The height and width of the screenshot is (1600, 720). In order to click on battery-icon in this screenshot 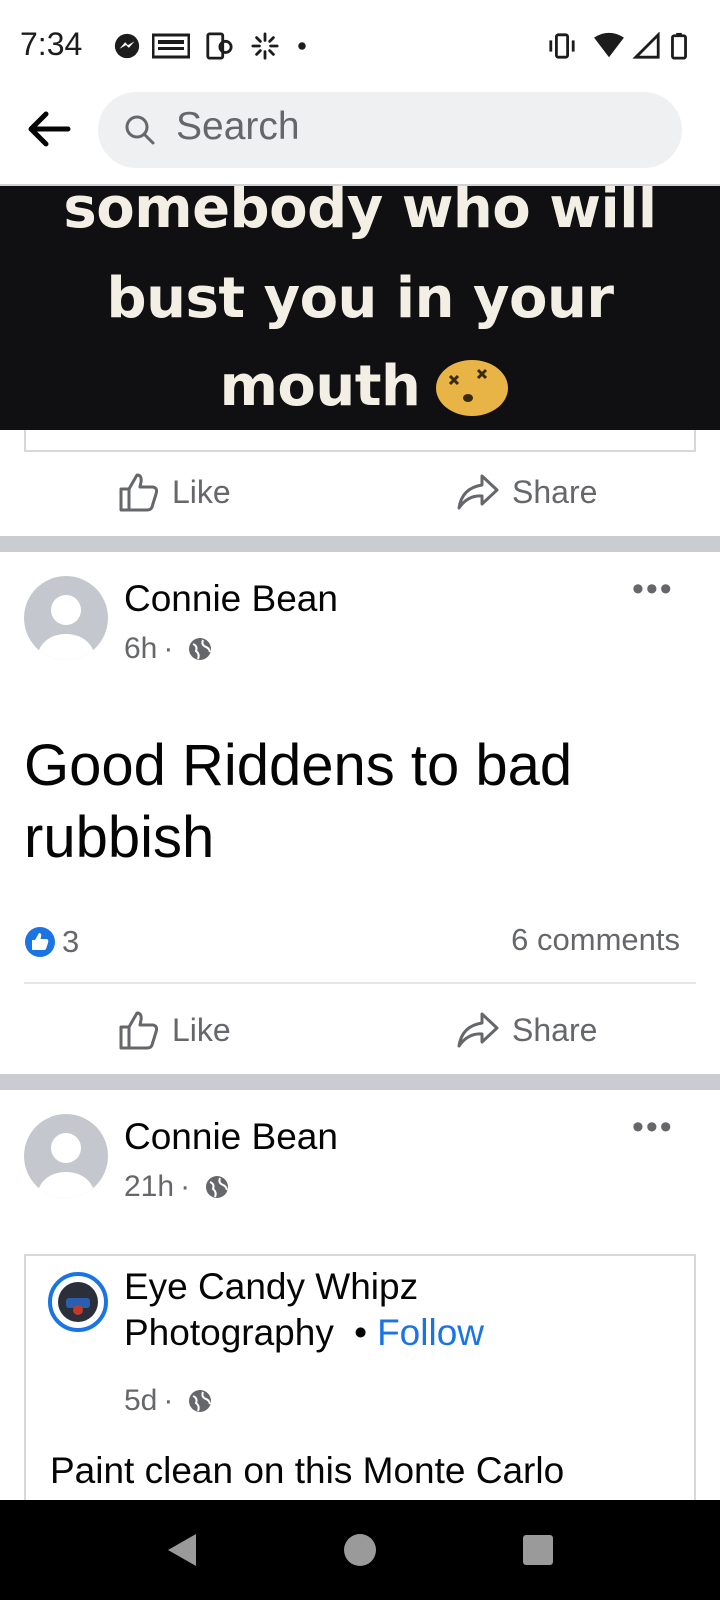, I will do `click(679, 46)`.